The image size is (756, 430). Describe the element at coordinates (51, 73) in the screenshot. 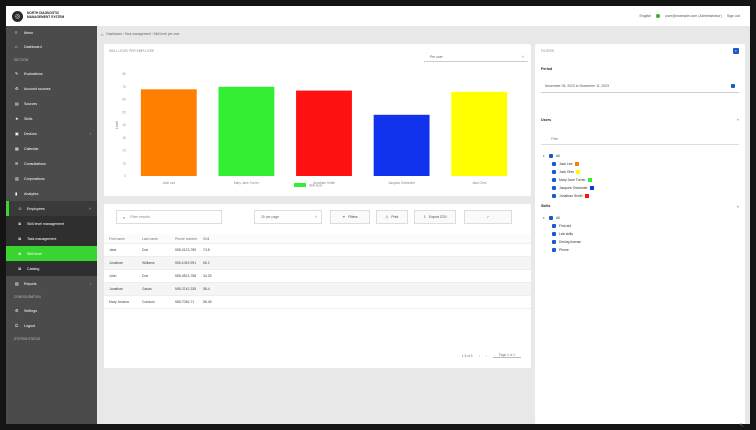

I see `sidebar-item-evaluations: ✎ Evaluations` at that location.